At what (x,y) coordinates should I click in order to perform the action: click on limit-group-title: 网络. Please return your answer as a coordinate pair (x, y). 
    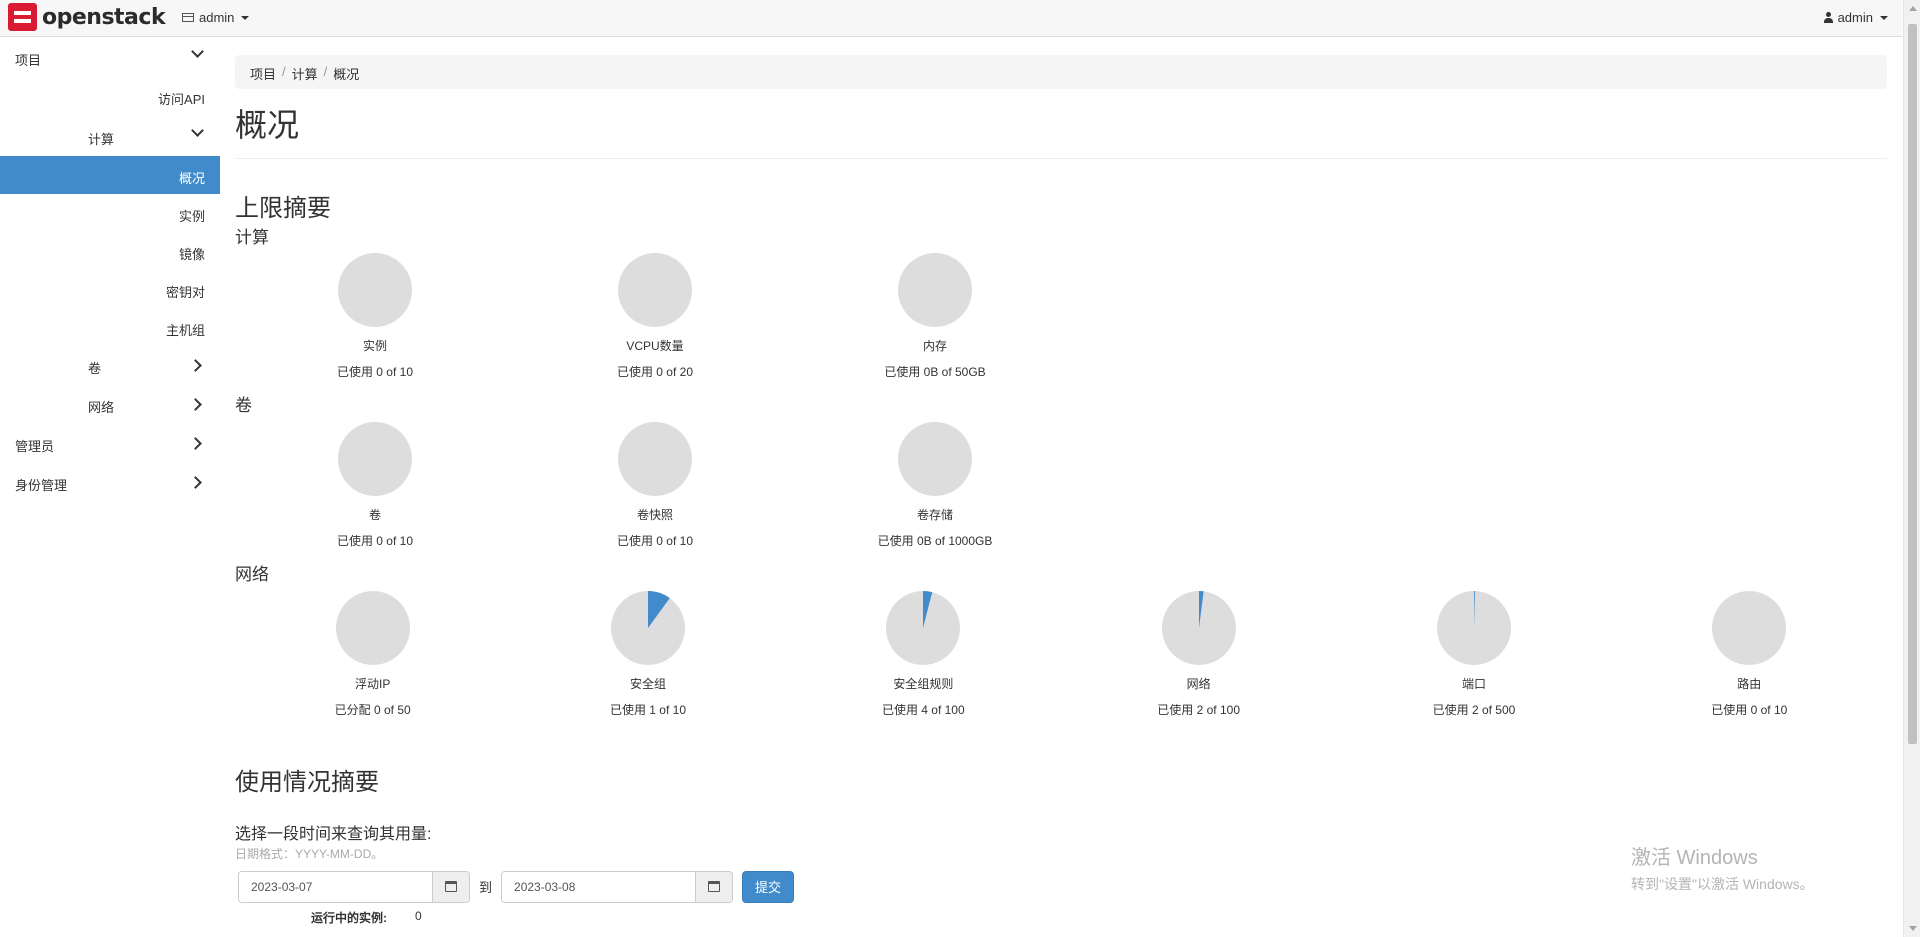
    Looking at the image, I should click on (252, 575).